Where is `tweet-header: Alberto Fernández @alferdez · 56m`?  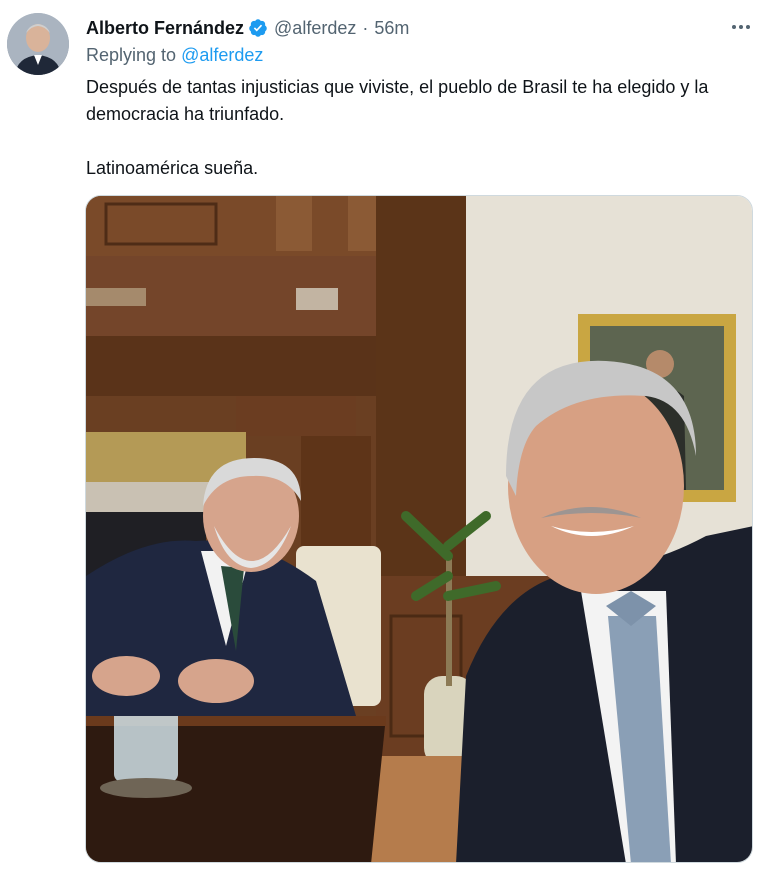 tweet-header: Alberto Fernández @alferdez · 56m is located at coordinates (423, 28).